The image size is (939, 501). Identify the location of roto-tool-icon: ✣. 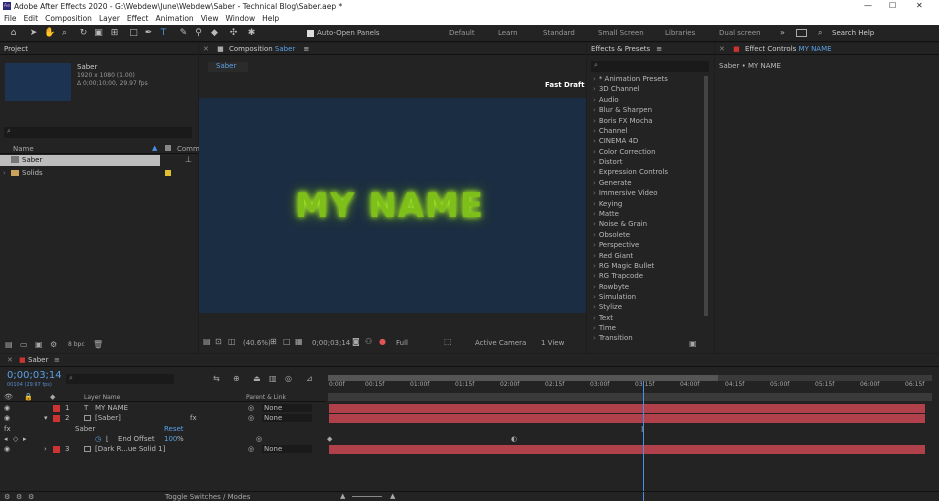
(233, 33).